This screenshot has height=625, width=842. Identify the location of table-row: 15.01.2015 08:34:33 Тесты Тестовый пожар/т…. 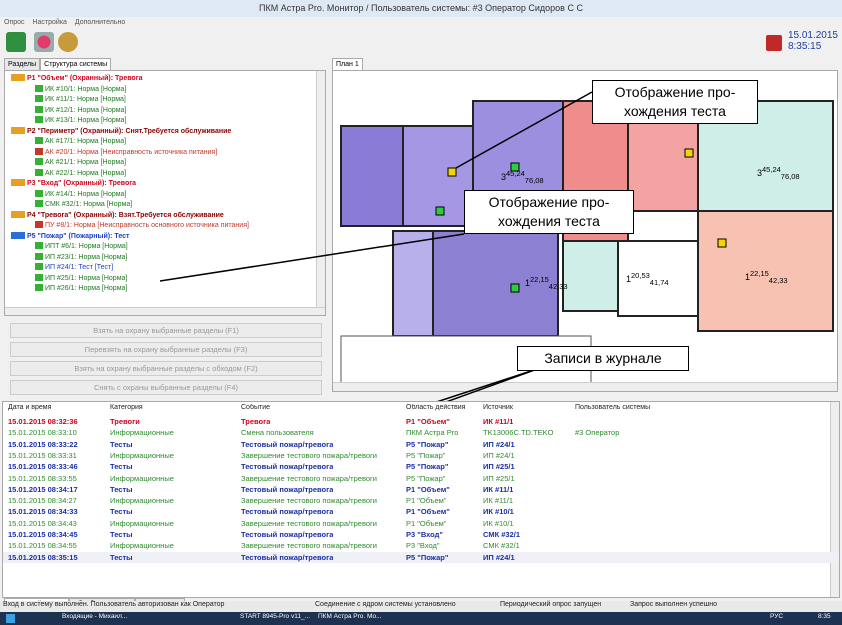
(421, 511).